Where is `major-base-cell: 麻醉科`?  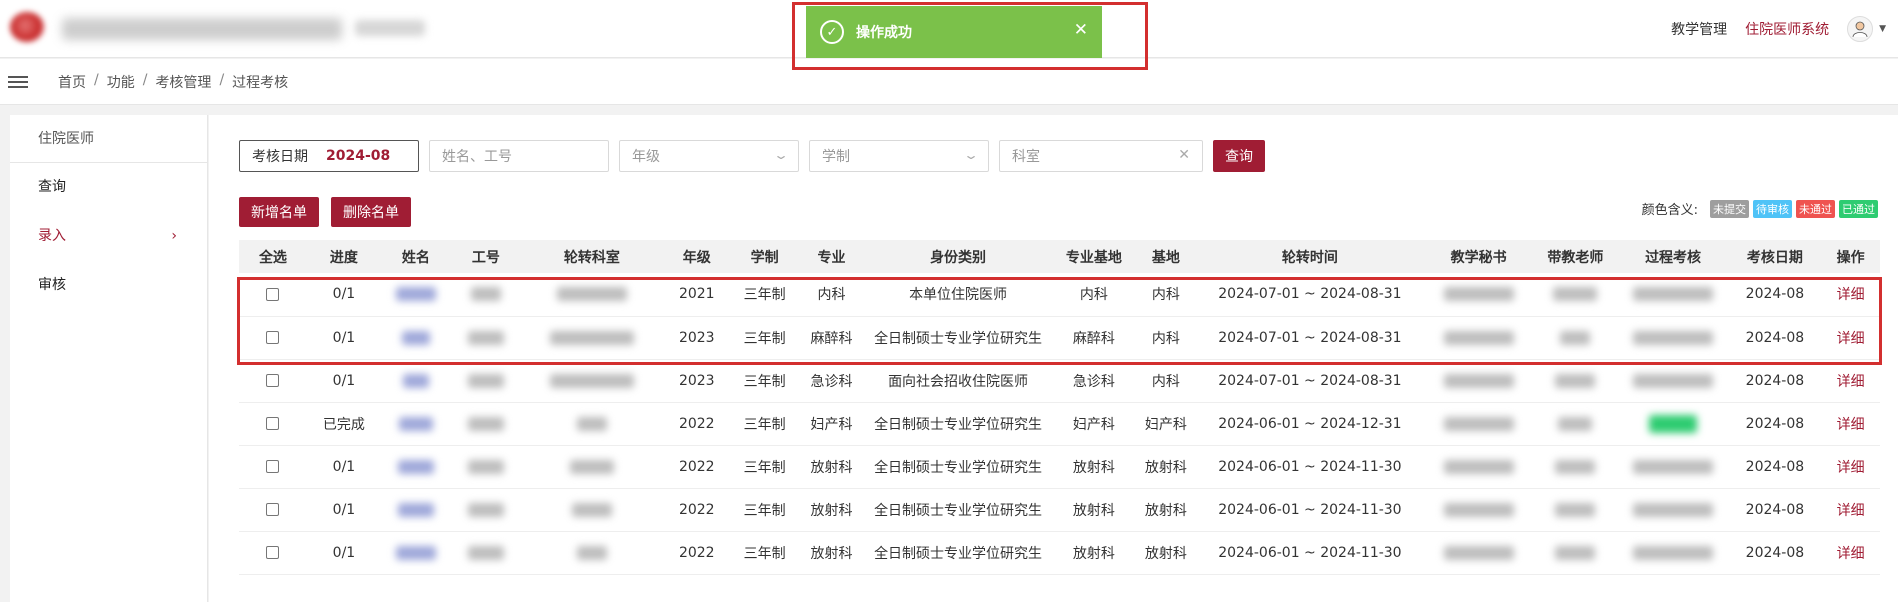 major-base-cell: 麻醉科 is located at coordinates (1094, 338).